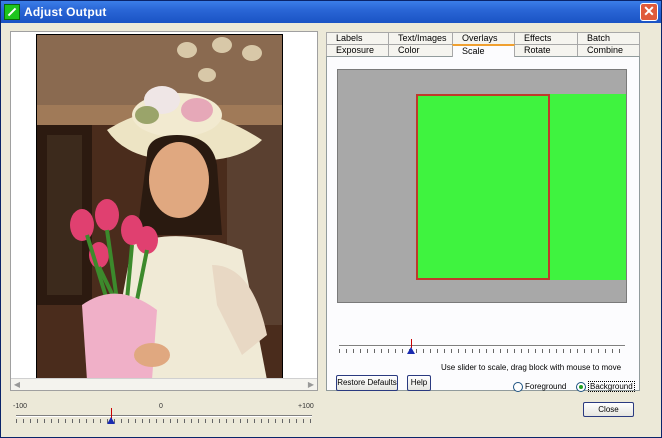  I want to click on app-icon, so click(12, 12).